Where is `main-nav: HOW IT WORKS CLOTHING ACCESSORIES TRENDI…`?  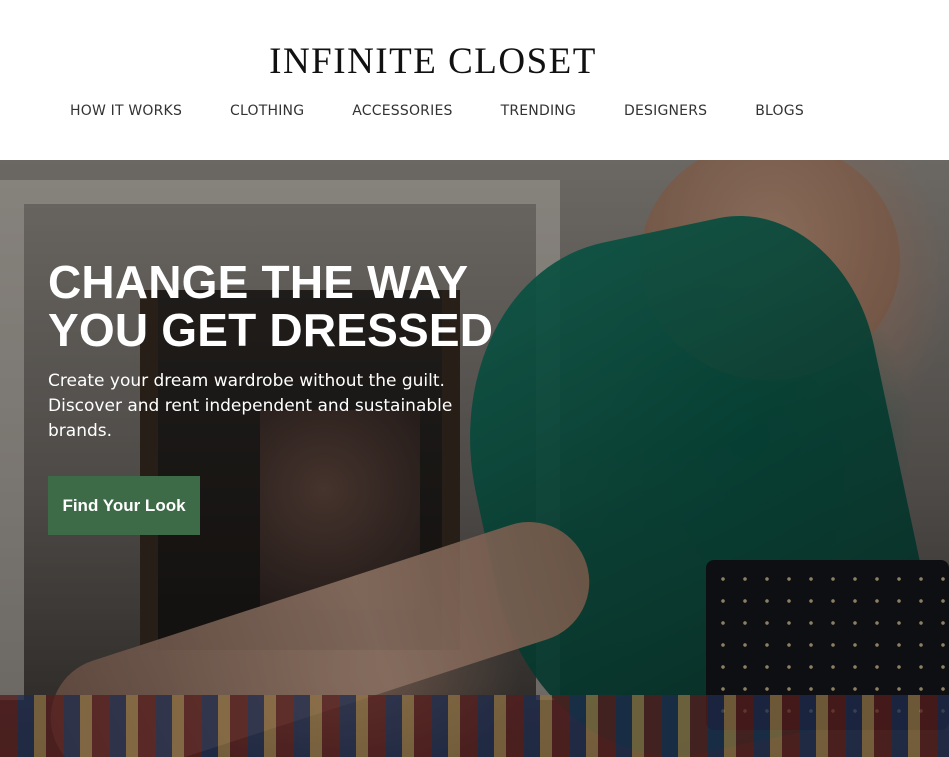 main-nav: HOW IT WORKS CLOTHING ACCESSORIES TRENDI… is located at coordinates (437, 111).